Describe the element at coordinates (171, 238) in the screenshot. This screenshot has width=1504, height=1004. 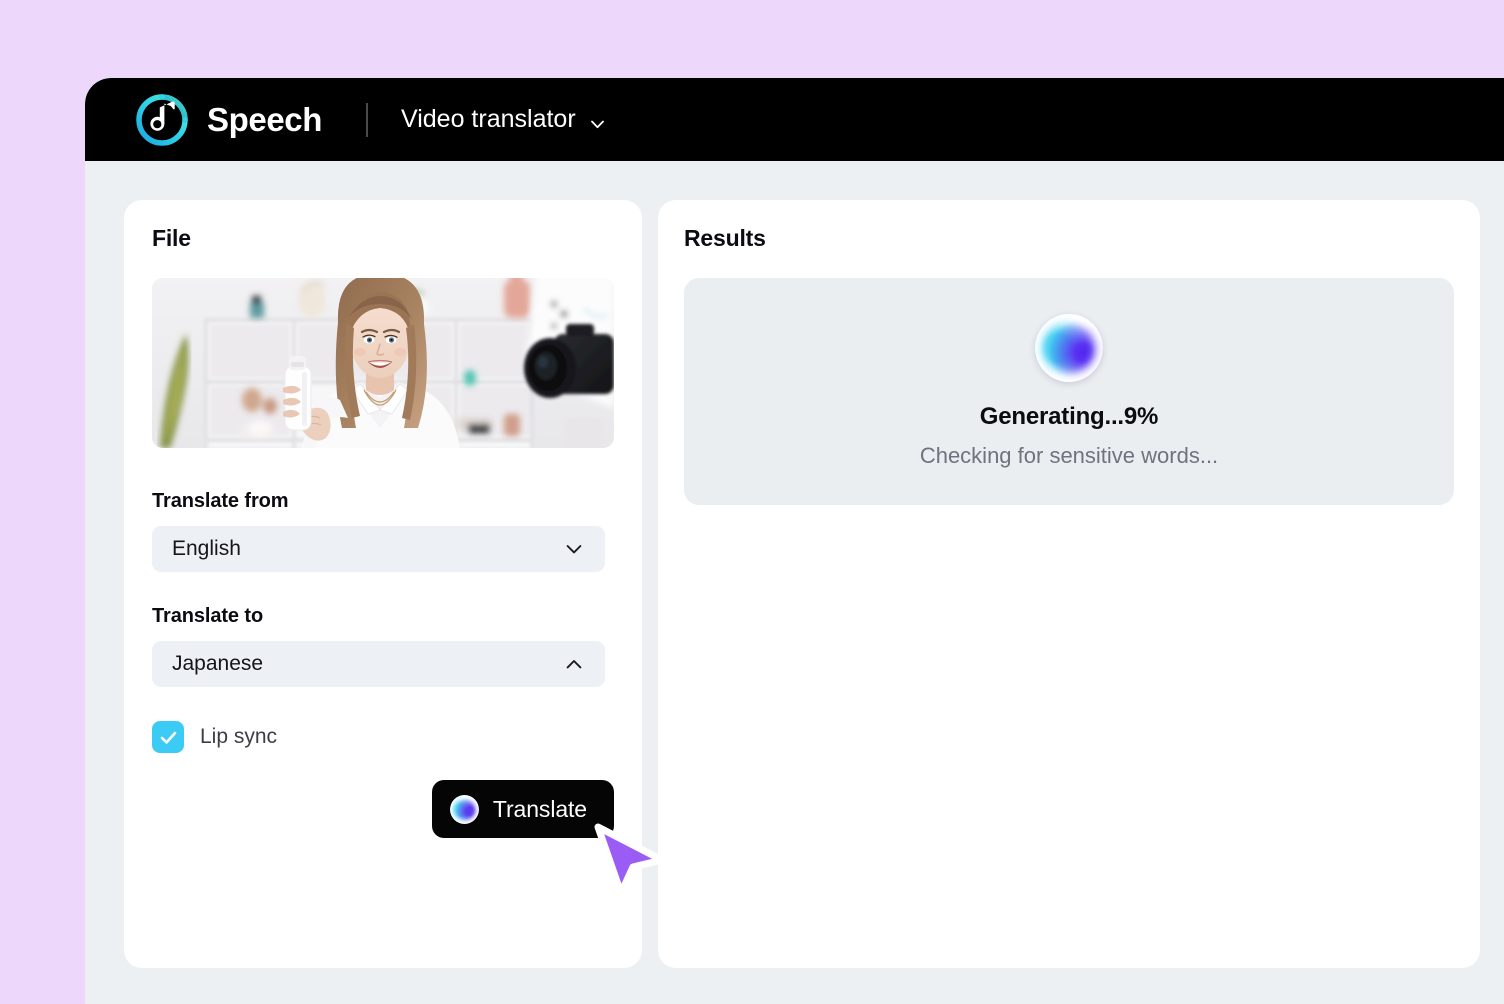
I see `file-panel-title: File` at that location.